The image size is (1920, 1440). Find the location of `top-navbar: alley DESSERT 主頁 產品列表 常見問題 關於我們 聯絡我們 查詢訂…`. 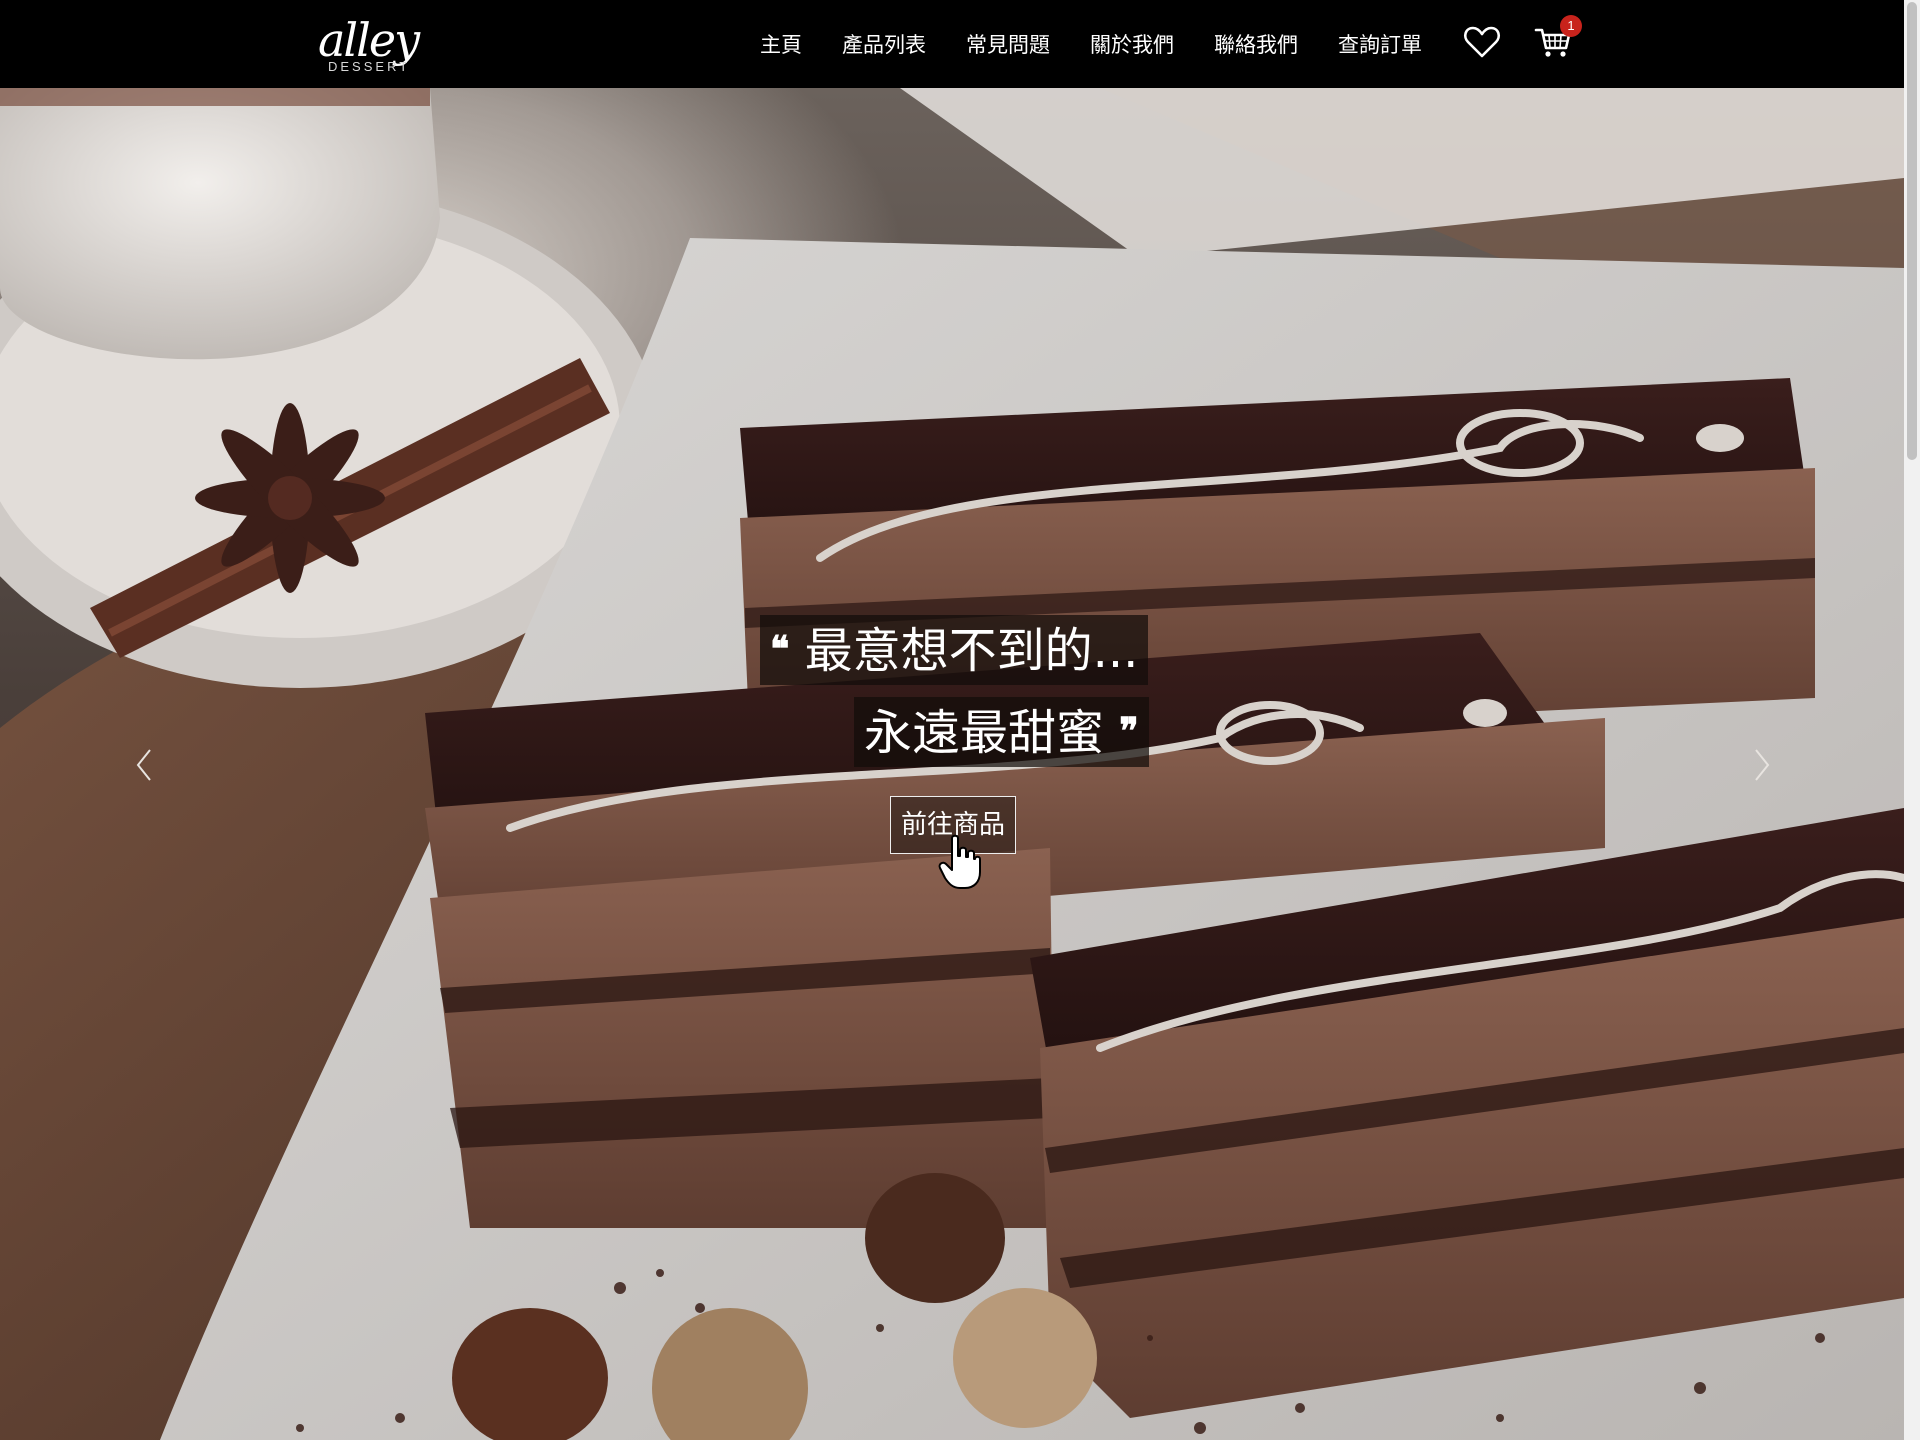

top-navbar: alley DESSERT 主頁 產品列表 常見問題 關於我們 聯絡我們 查詢訂… is located at coordinates (952, 44).